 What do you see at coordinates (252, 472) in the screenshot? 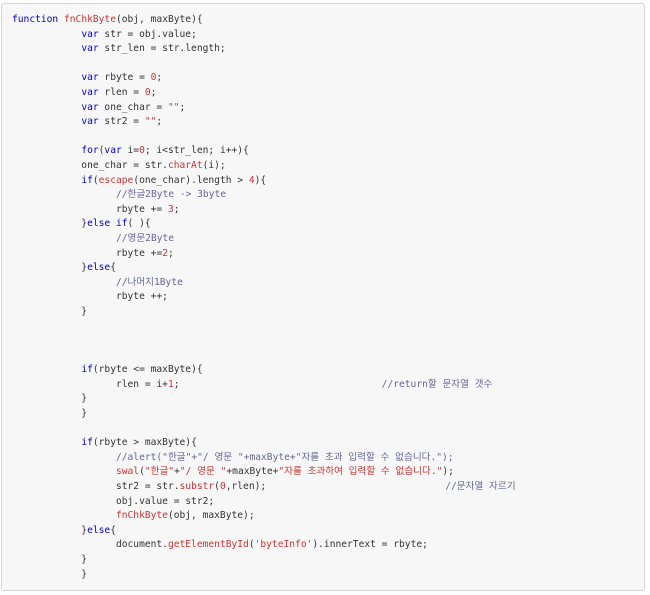
I see `code-token: +maxByte+` at bounding box center [252, 472].